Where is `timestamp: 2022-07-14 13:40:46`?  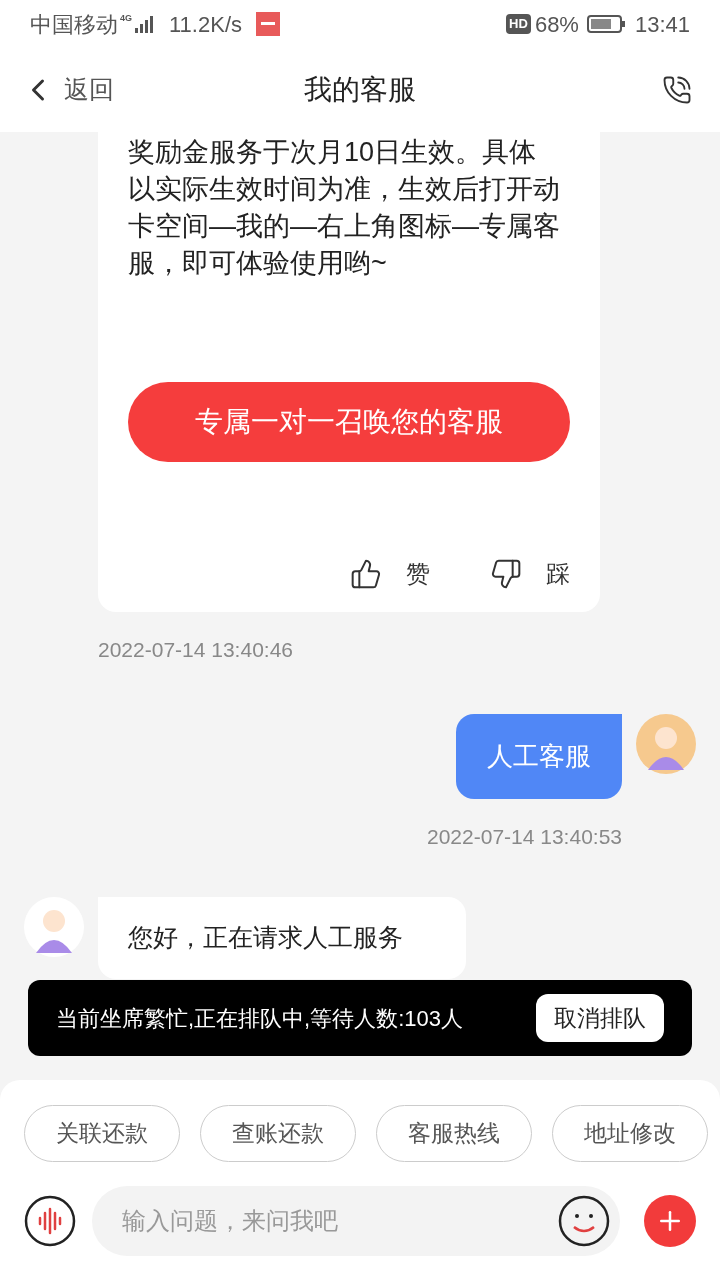 timestamp: 2022-07-14 13:40:46 is located at coordinates (195, 650).